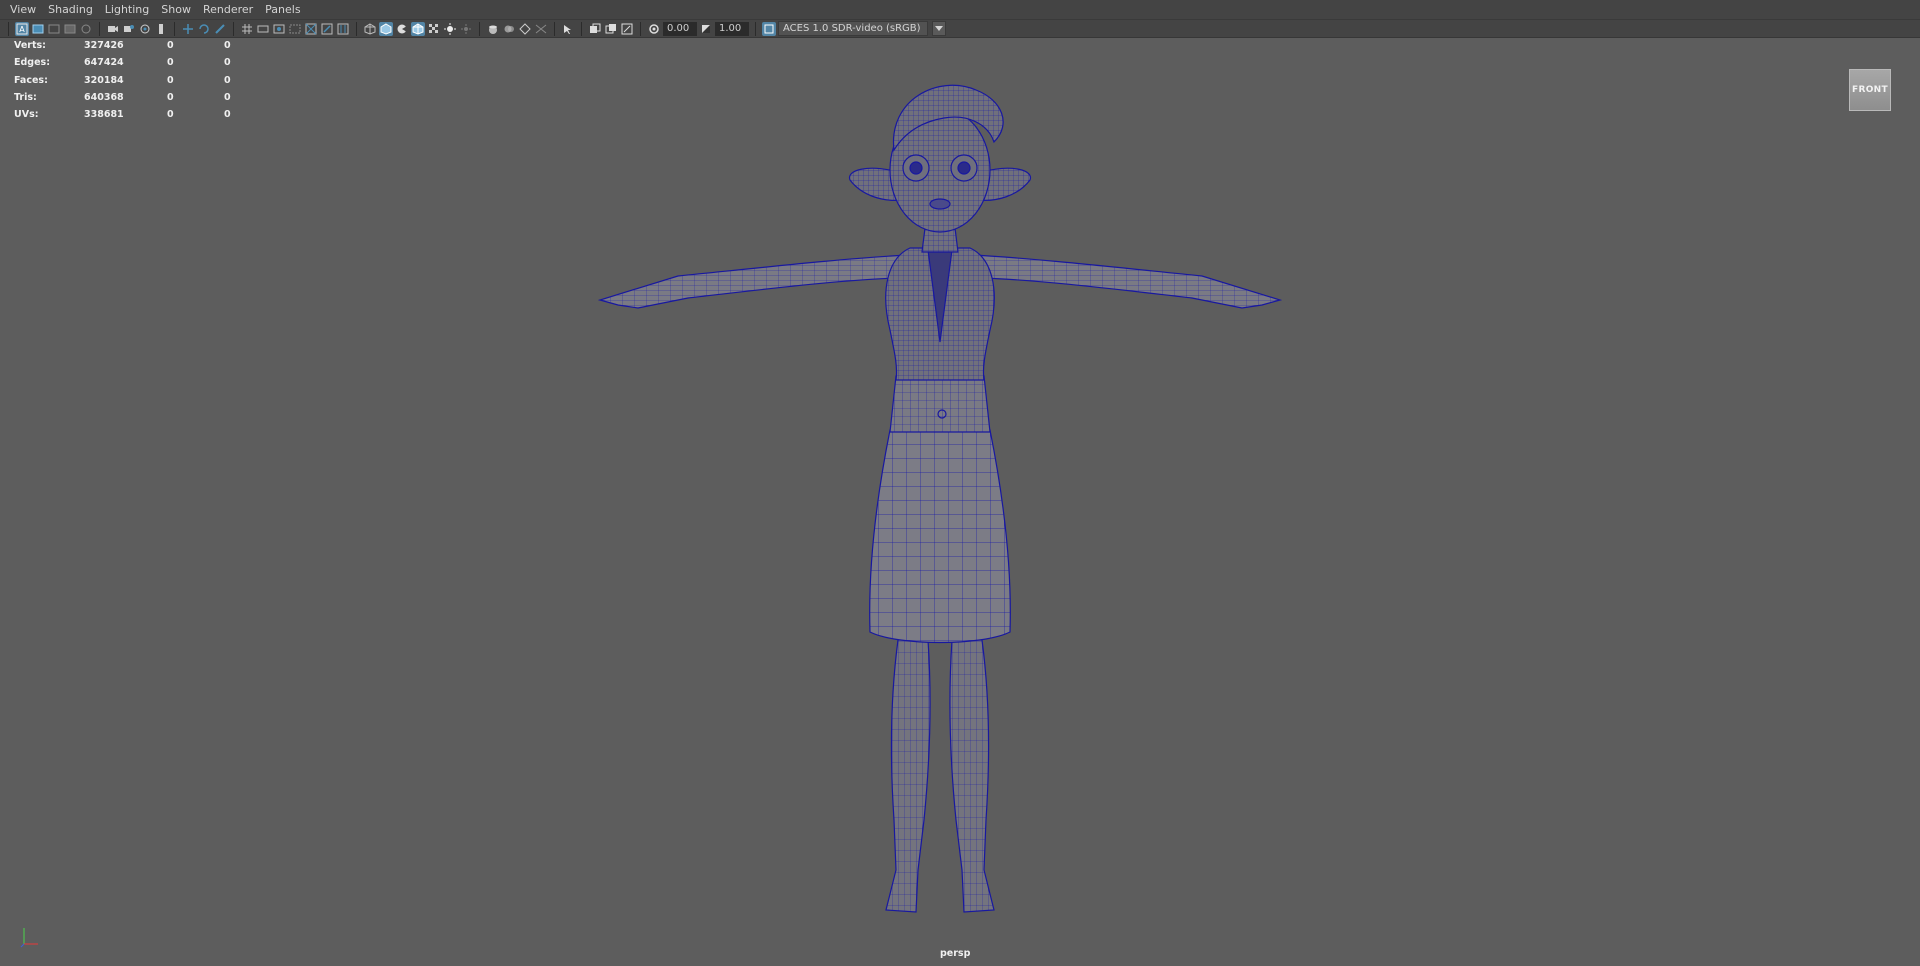 This screenshot has width=1920, height=966. Describe the element at coordinates (568, 29) in the screenshot. I see `isolate-select-icon` at that location.